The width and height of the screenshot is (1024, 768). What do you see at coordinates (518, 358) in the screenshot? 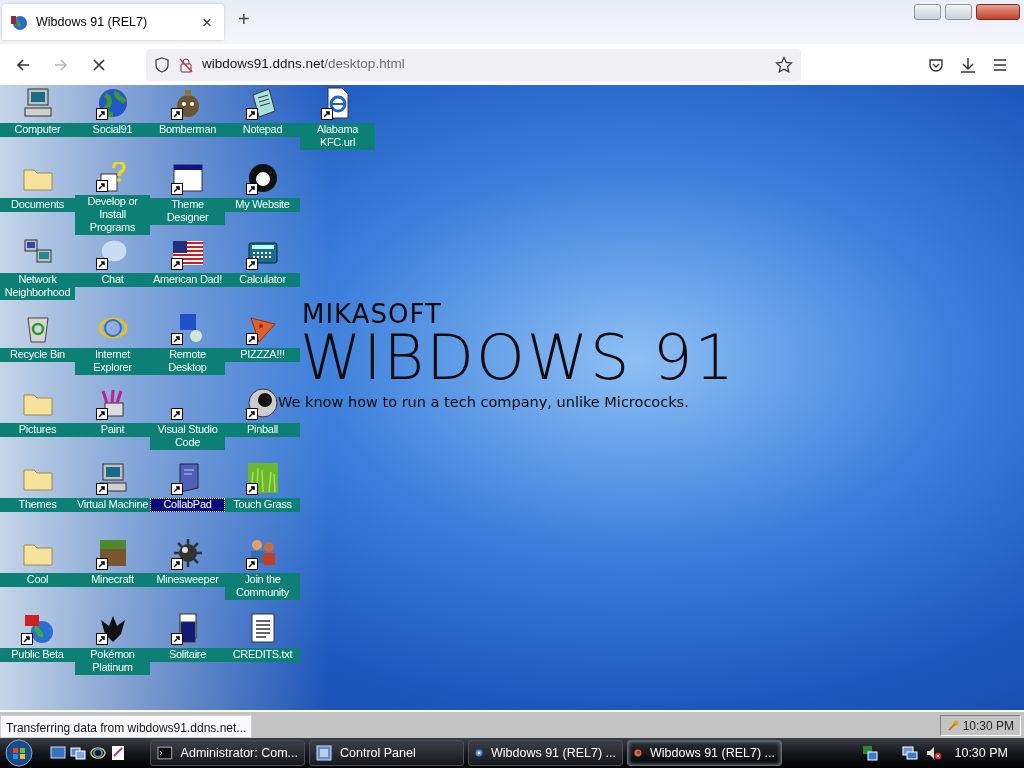
I see `logo-title: WIBDOWS 91` at bounding box center [518, 358].